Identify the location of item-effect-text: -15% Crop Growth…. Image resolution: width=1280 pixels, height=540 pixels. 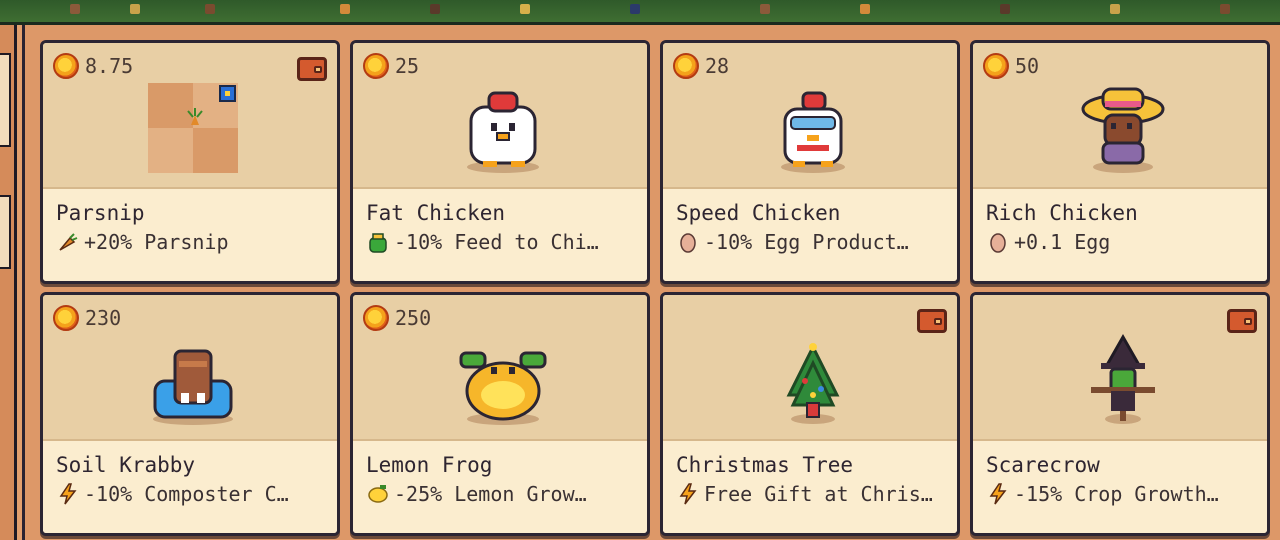
(1116, 494).